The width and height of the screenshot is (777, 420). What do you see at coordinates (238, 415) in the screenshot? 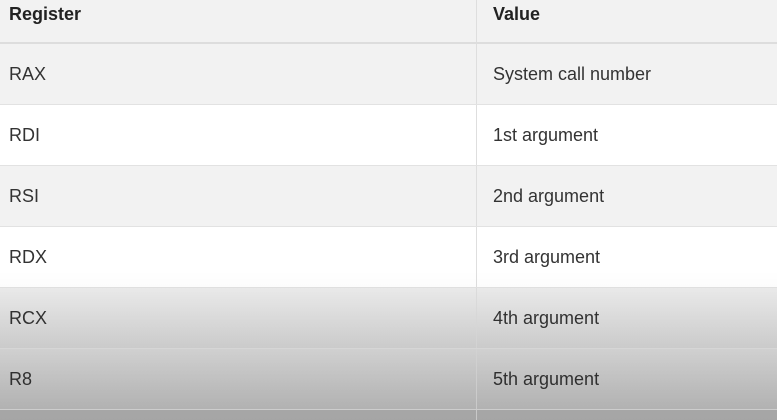
I see `register-cell` at bounding box center [238, 415].